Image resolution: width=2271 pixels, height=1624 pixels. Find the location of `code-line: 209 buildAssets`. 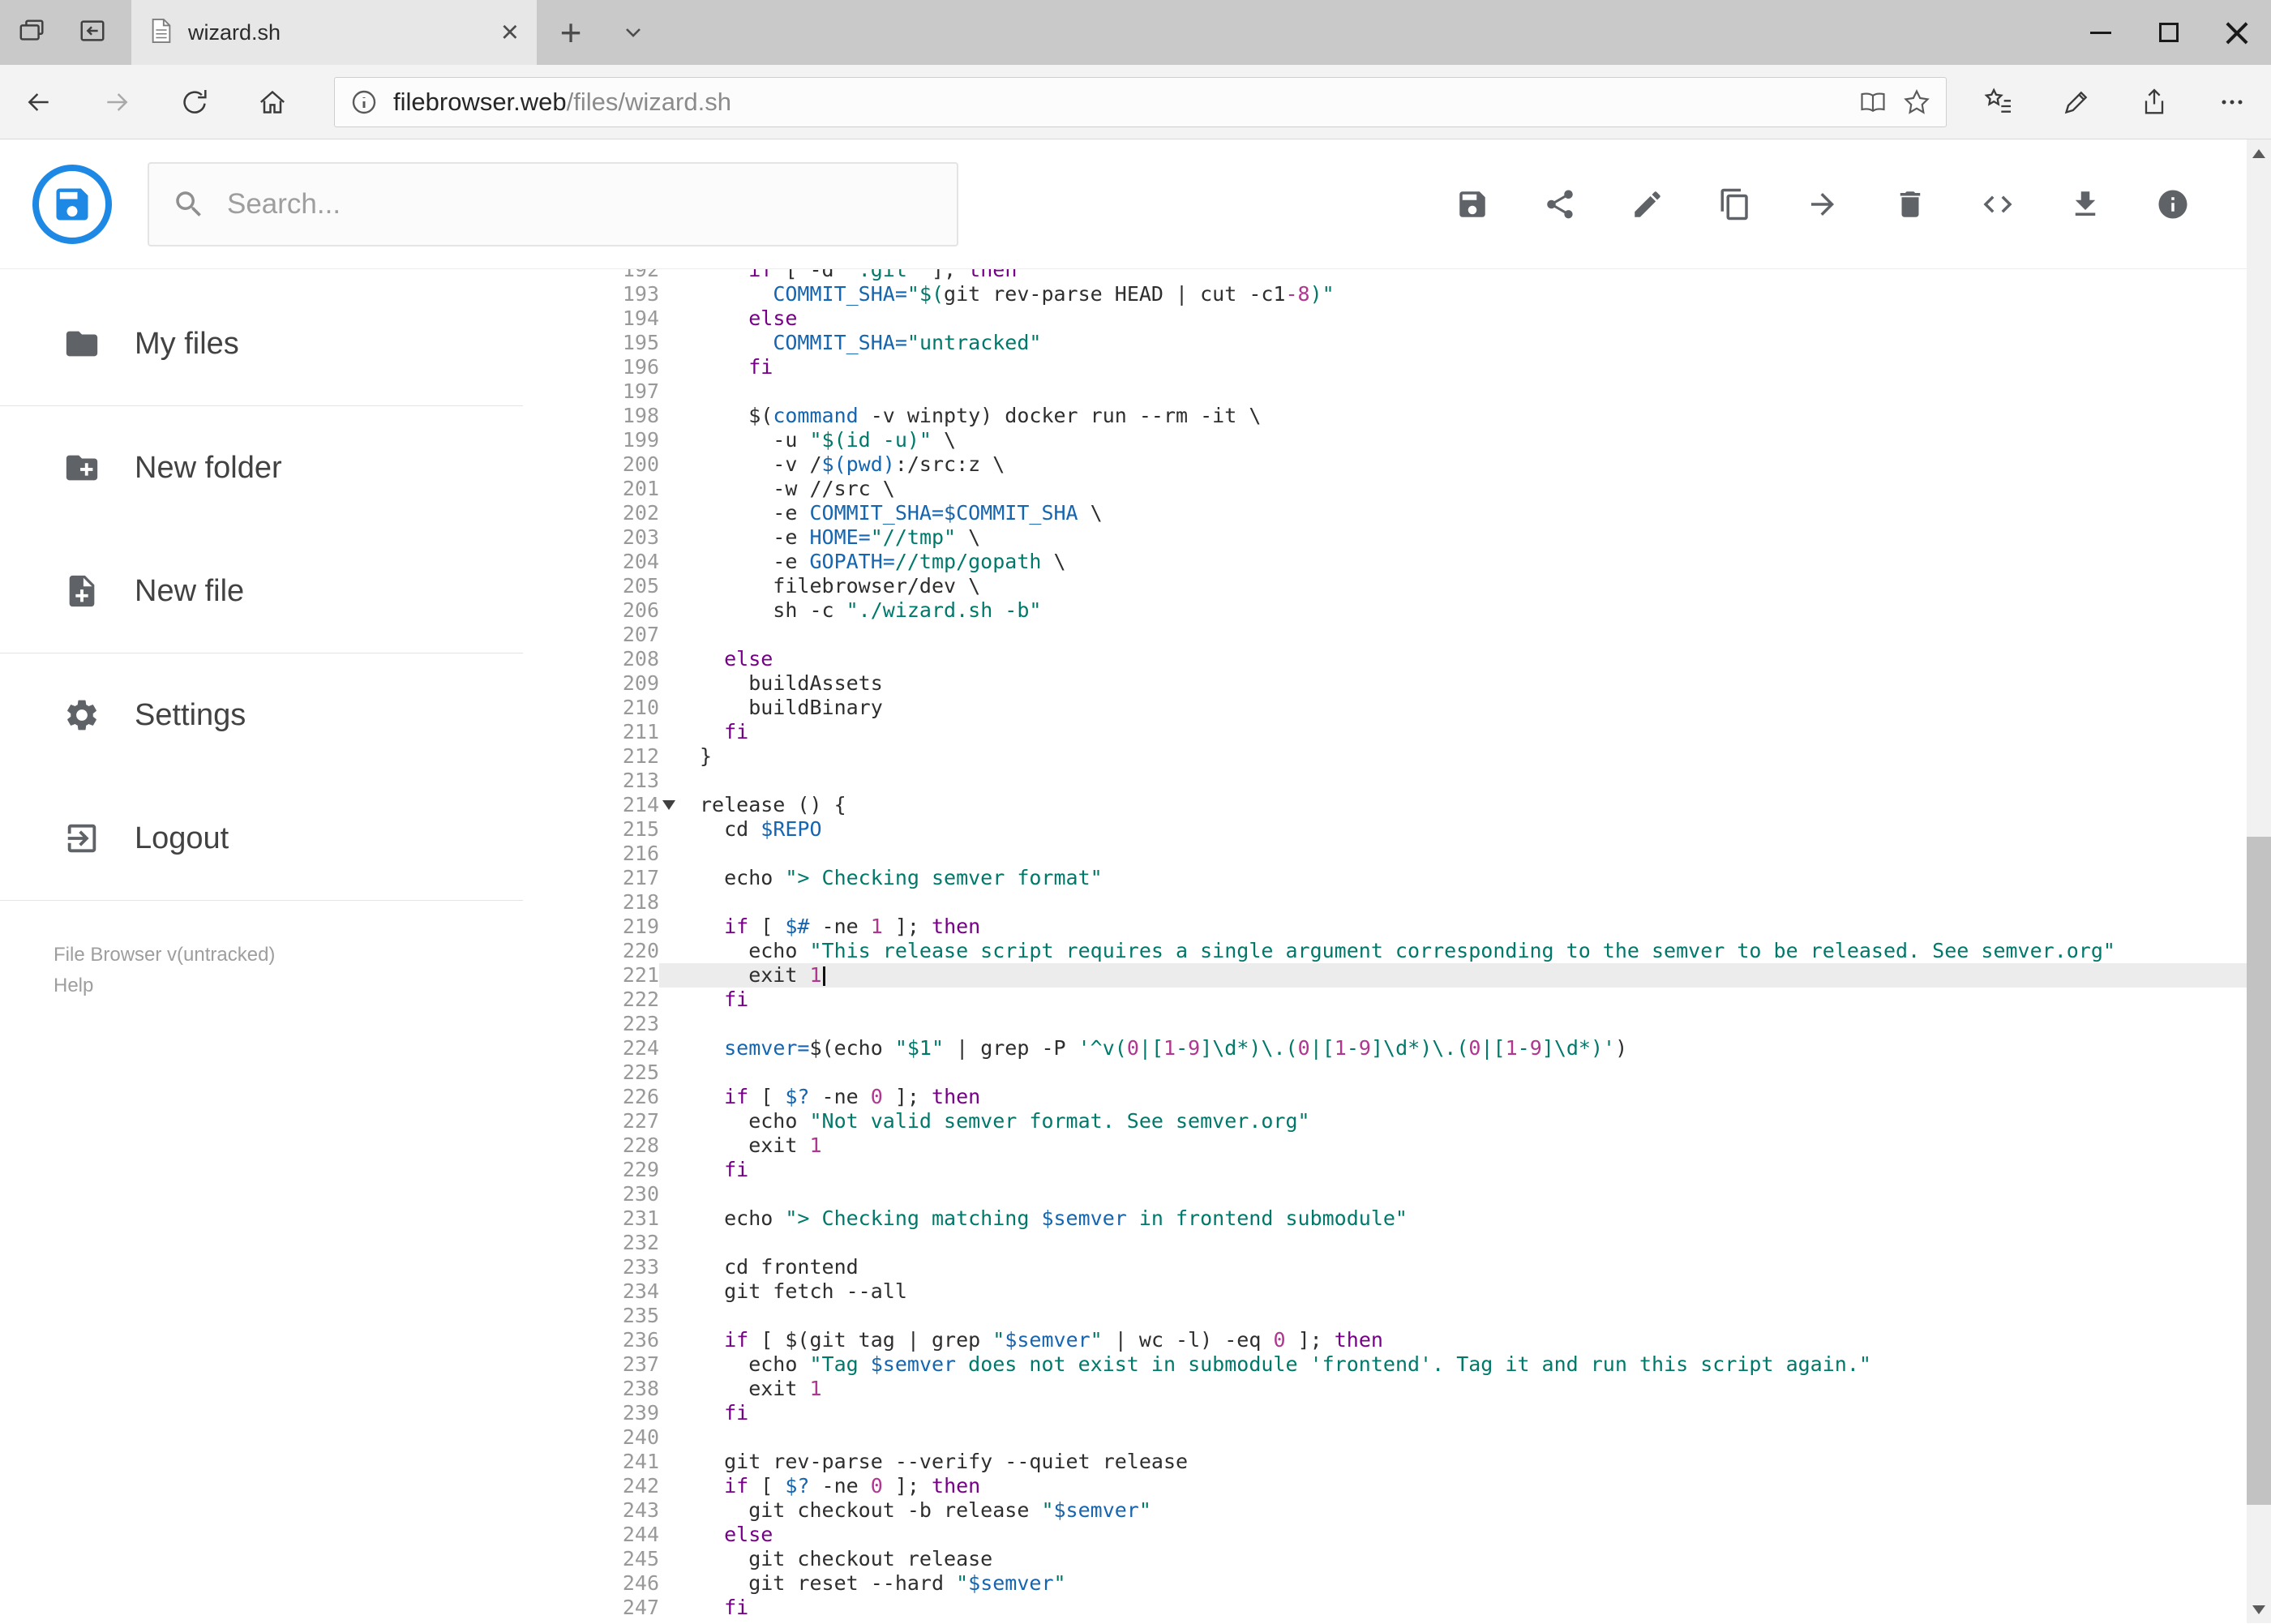

code-line: 209 buildAssets is located at coordinates (1385, 684).